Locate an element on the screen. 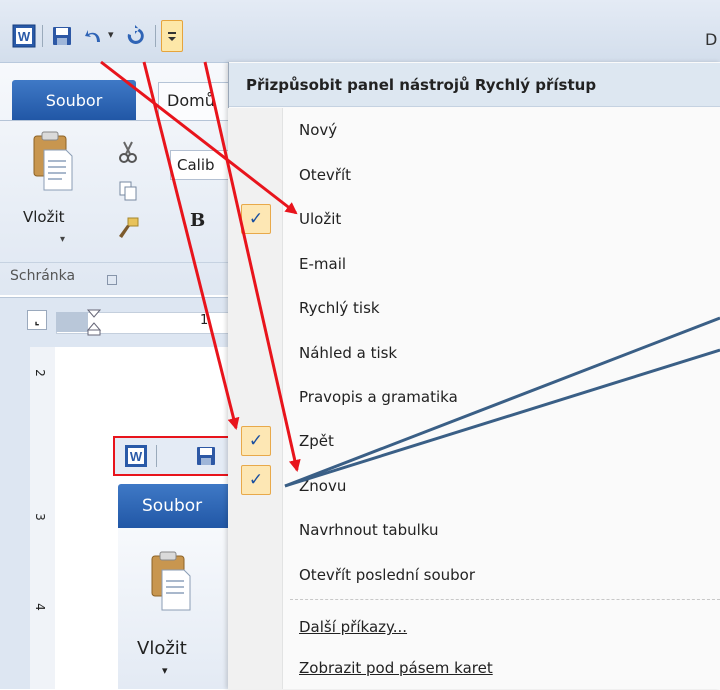 This screenshot has width=720, height=690. check-redo-icon: ✓ is located at coordinates (256, 480).